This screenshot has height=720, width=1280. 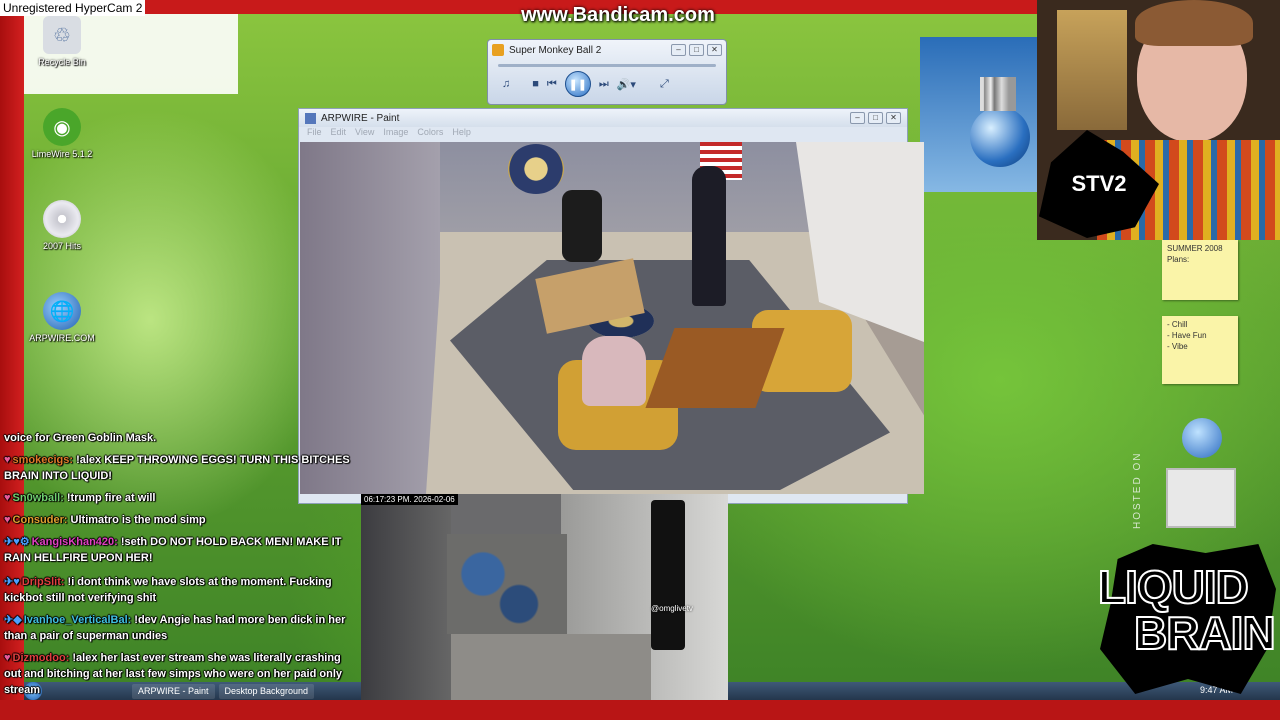 I want to click on music-note-icon: ♫, so click(x=506, y=84).